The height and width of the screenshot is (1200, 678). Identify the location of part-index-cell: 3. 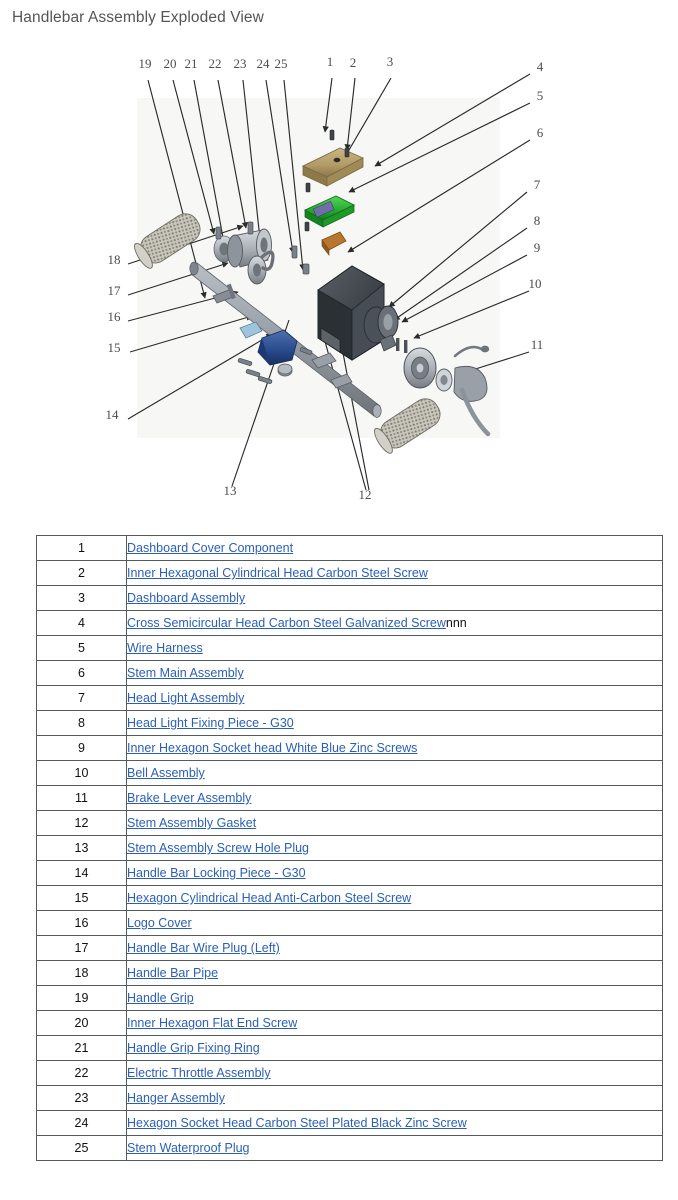
(81, 598).